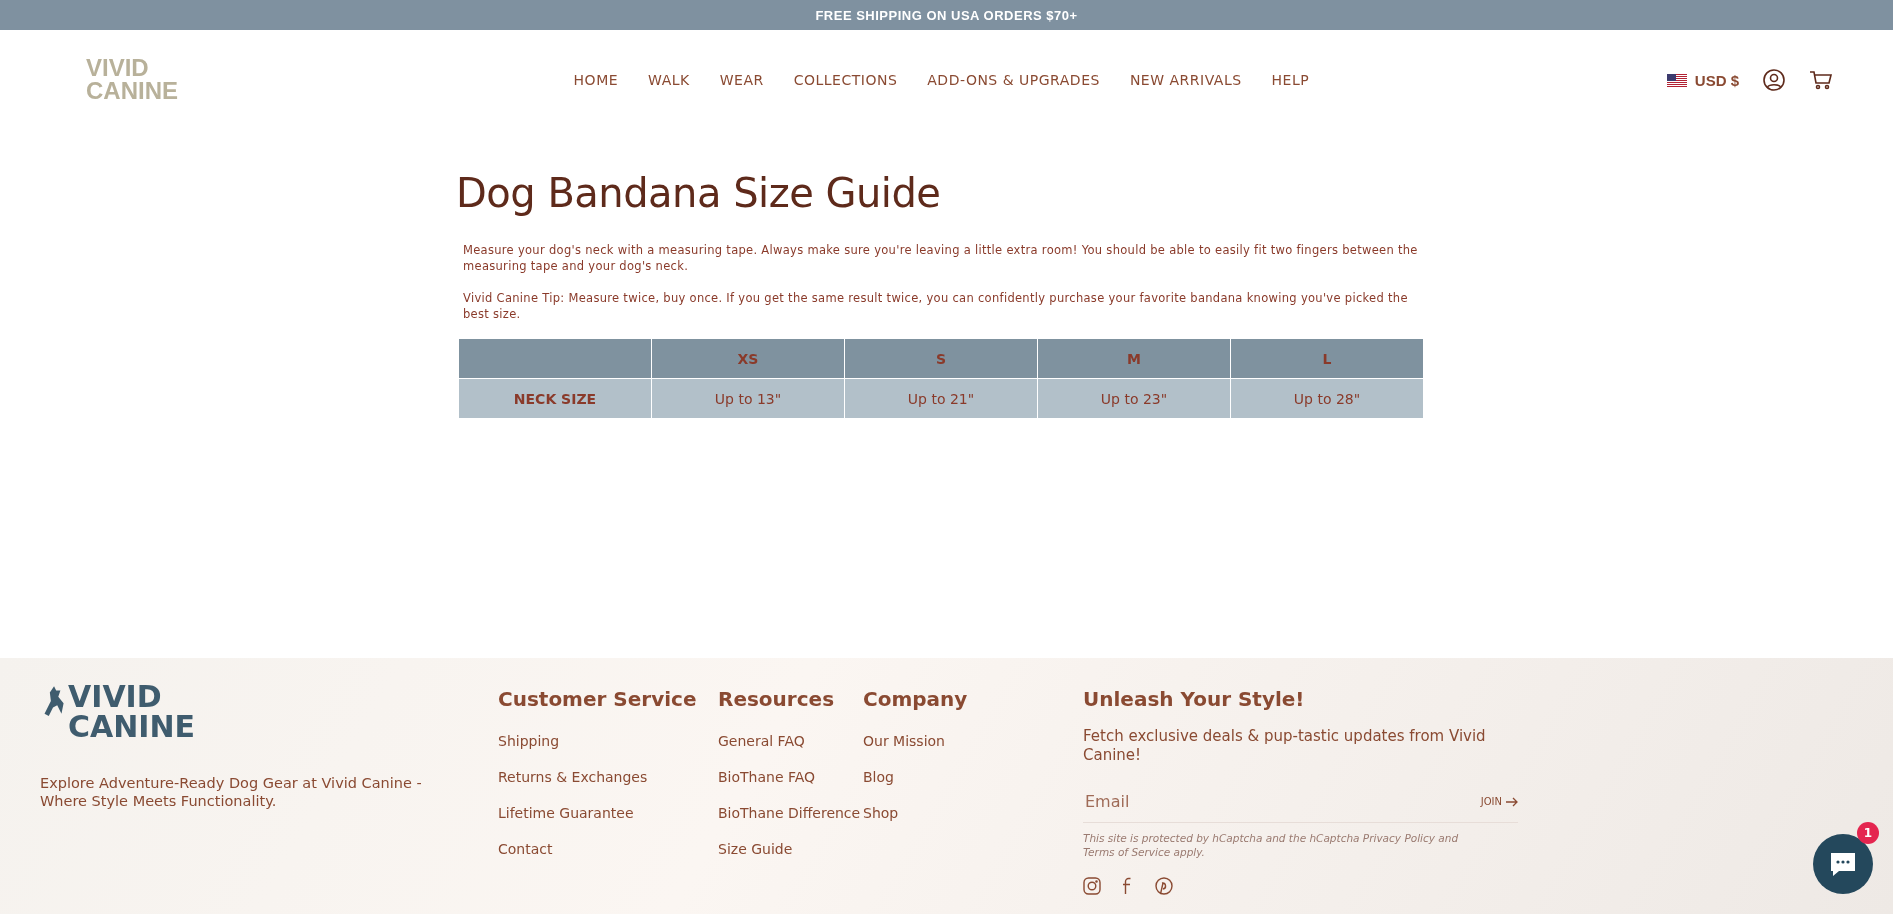 The height and width of the screenshot is (914, 1893). What do you see at coordinates (608, 777) in the screenshot?
I see `footer-link: Returns & Exchanges` at bounding box center [608, 777].